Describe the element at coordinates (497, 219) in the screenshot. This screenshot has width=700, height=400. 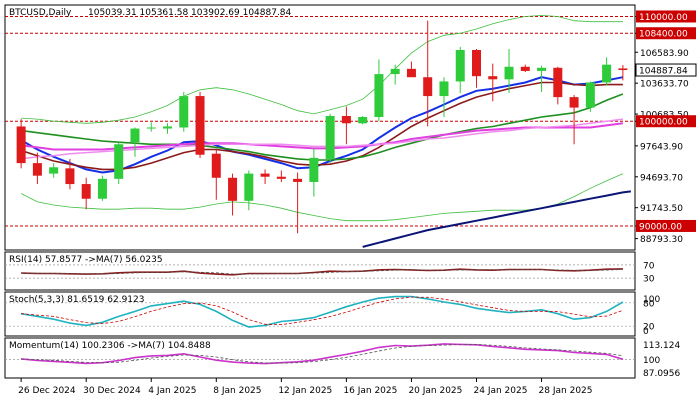
I see `overlay-trendline` at that location.